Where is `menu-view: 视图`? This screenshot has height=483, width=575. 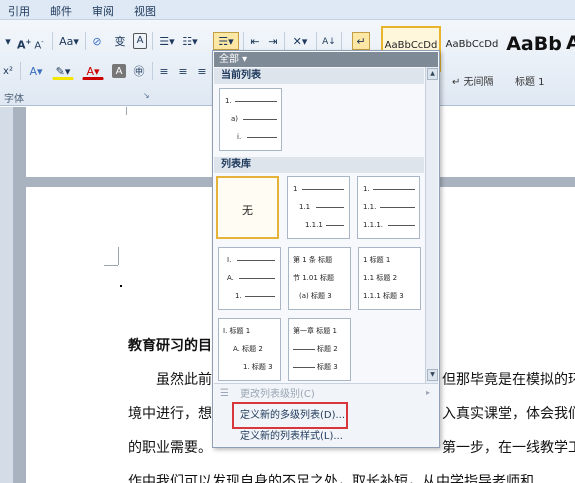
menu-view: 视图 is located at coordinates (145, 11).